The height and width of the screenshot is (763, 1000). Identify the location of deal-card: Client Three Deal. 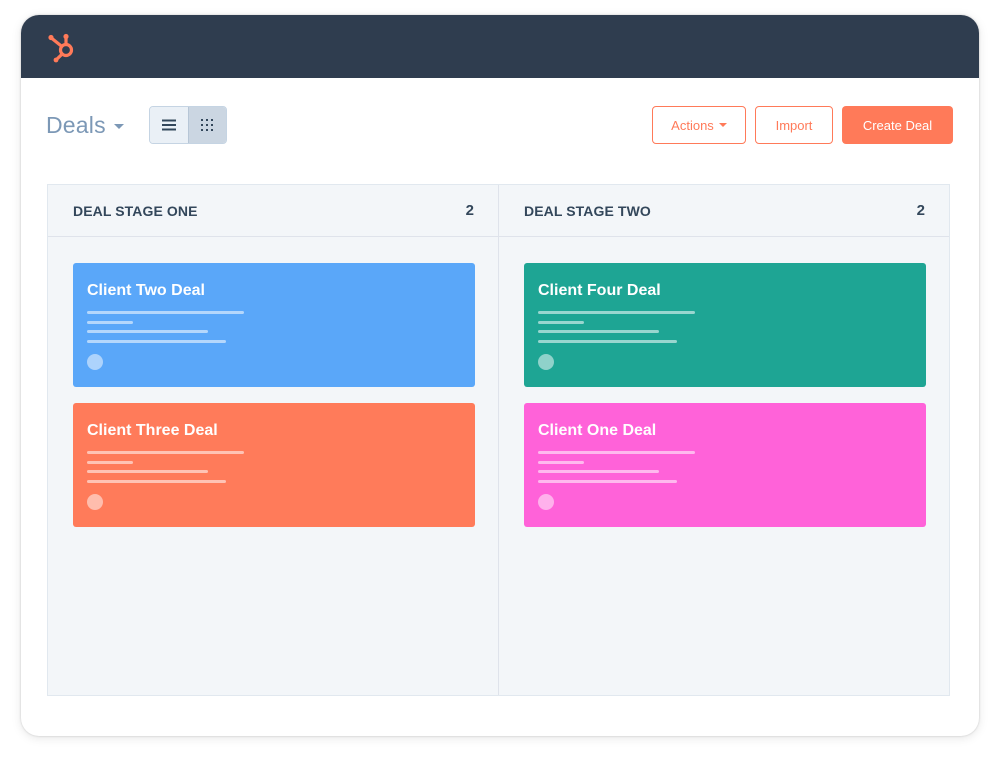
(274, 465).